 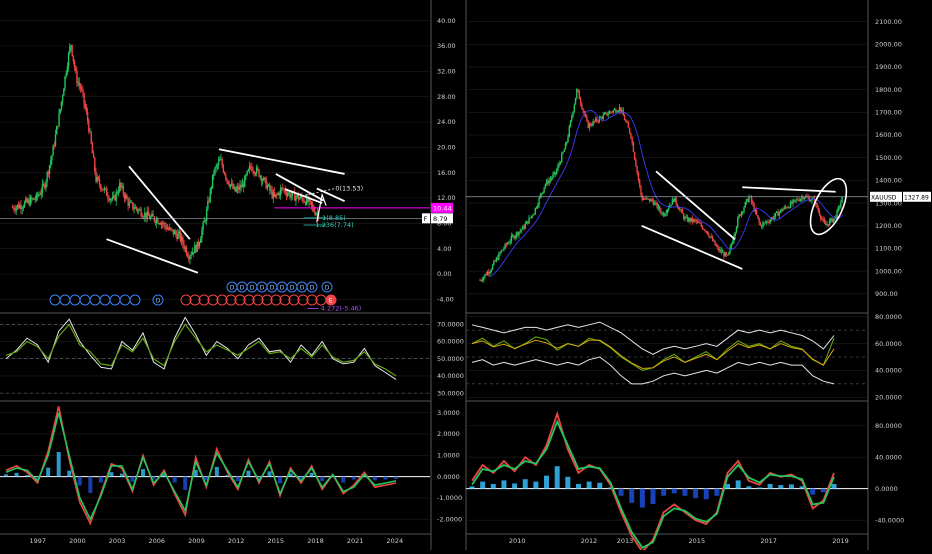 I want to click on y-tick-label: 1700.00, so click(x=888, y=113).